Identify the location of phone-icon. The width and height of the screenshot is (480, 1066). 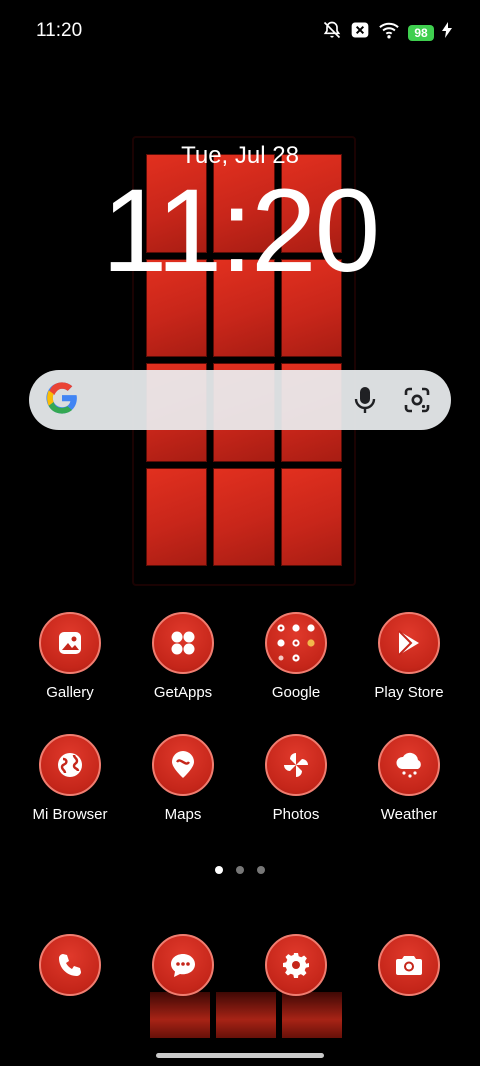
(70, 965).